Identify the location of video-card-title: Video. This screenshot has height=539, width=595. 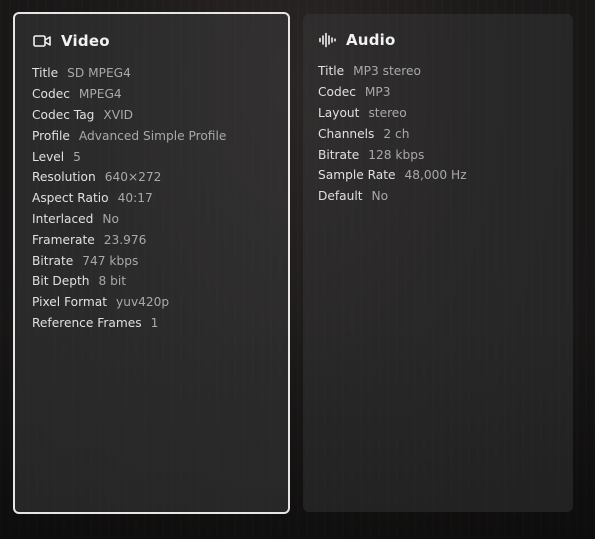
(85, 41).